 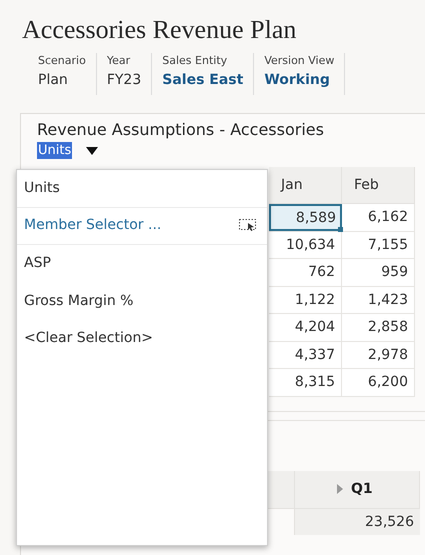 What do you see at coordinates (305, 272) in the screenshot?
I see `table-cell: 762` at bounding box center [305, 272].